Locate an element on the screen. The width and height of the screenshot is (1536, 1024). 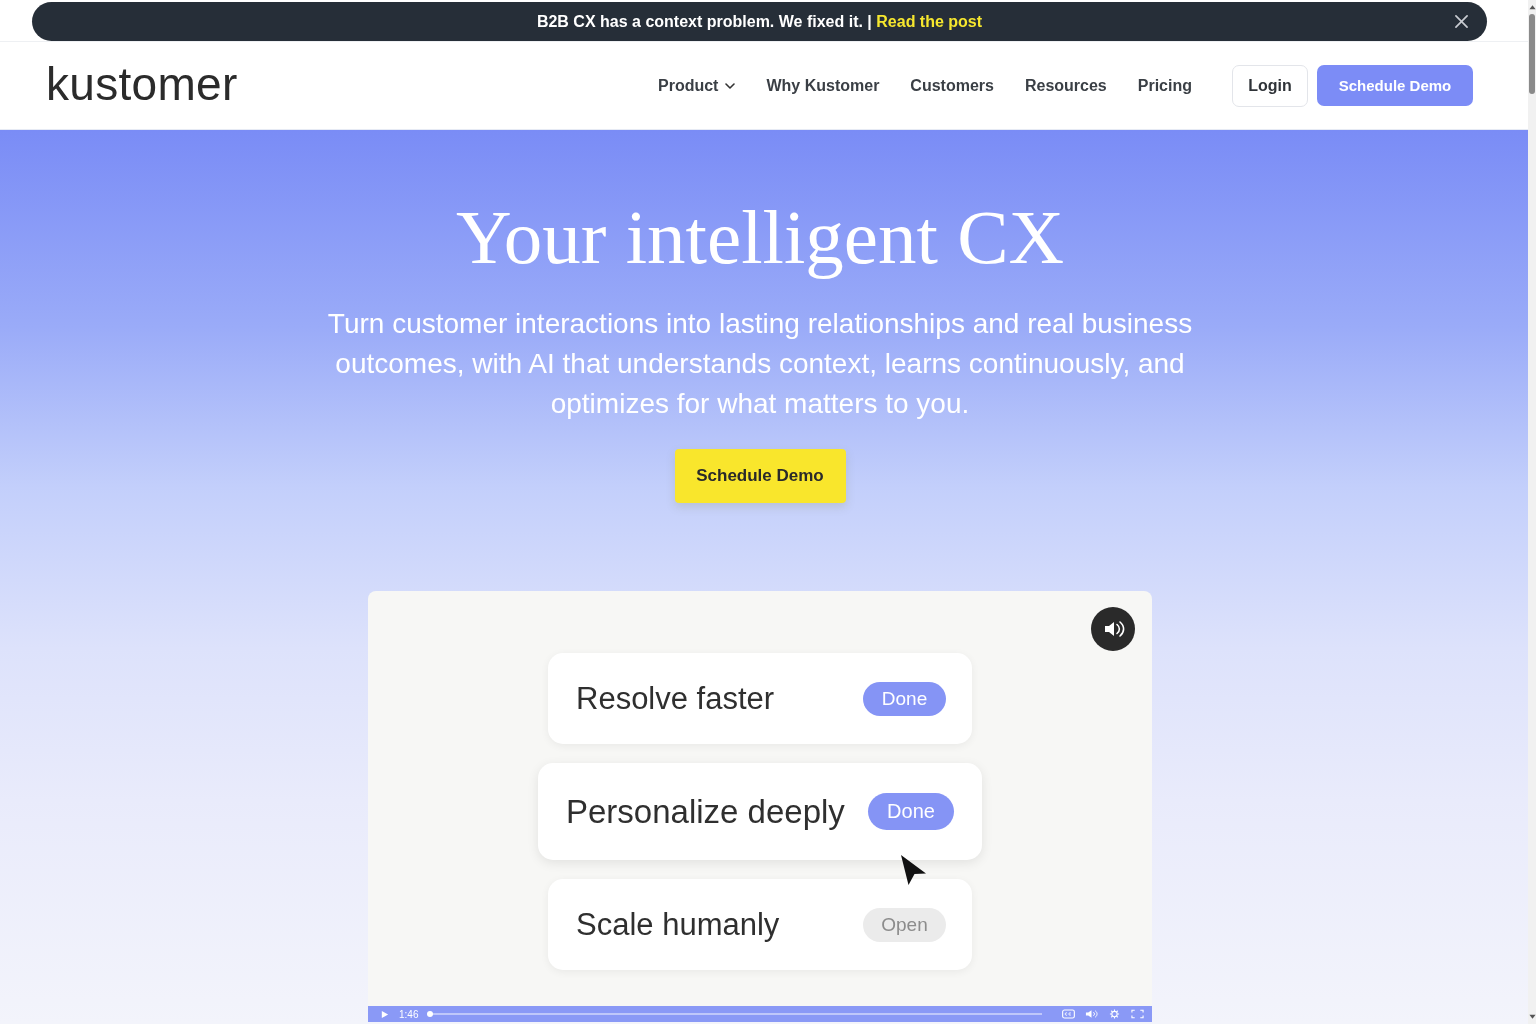
fullscreen-icon is located at coordinates (1137, 1014).